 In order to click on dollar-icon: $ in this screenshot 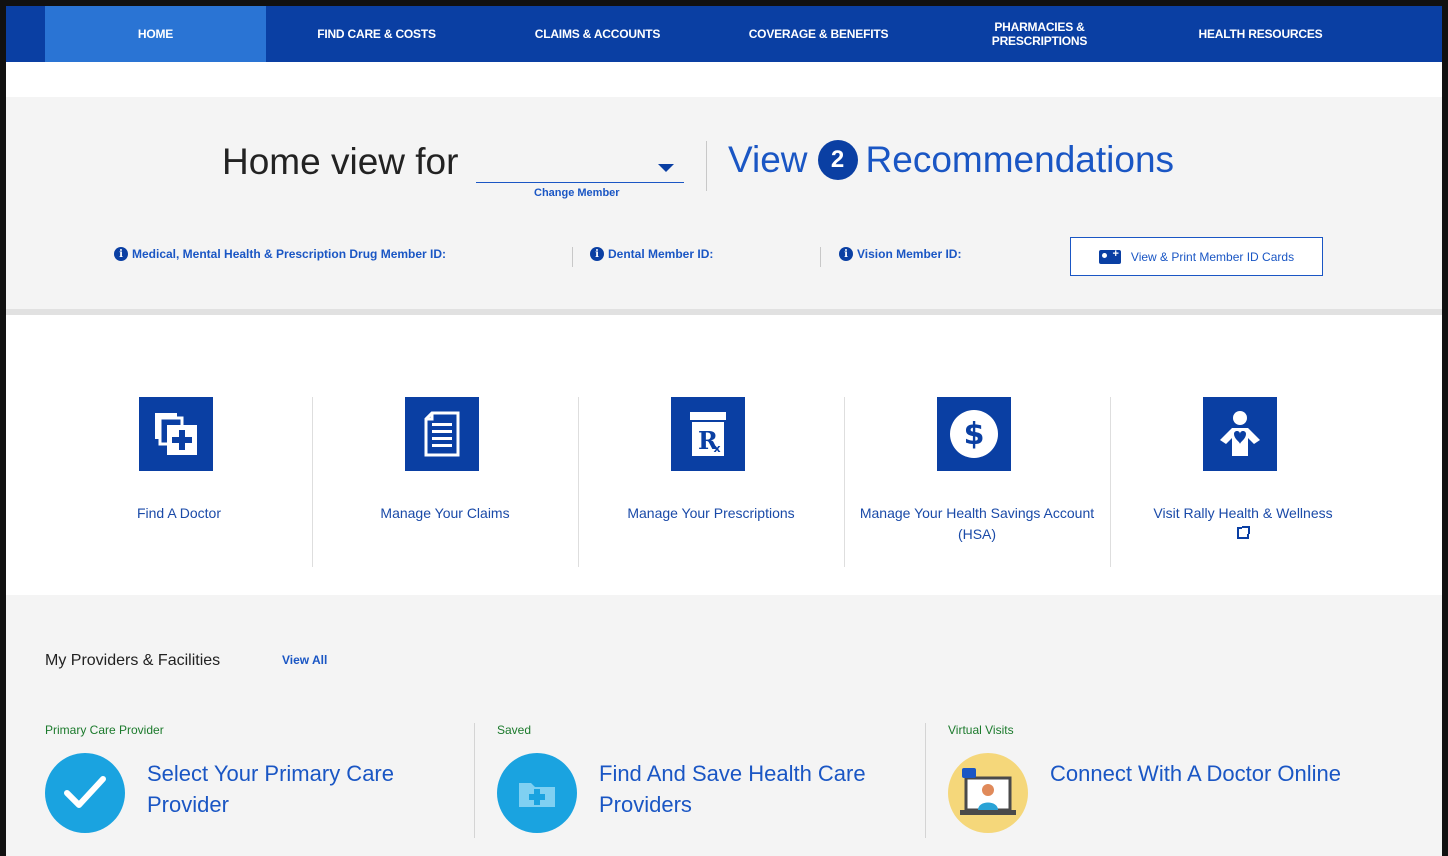, I will do `click(974, 434)`.